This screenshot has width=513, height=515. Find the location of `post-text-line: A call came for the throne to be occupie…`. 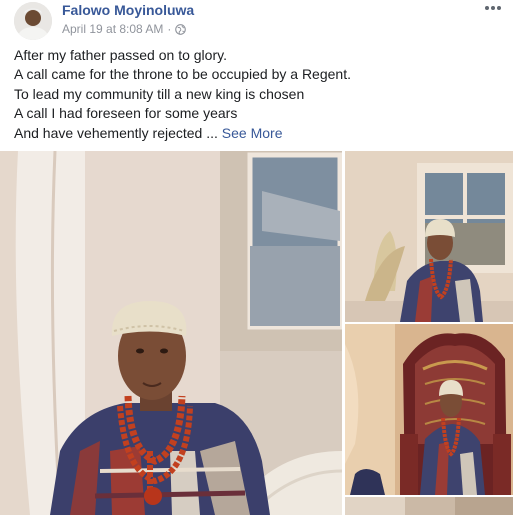

post-text-line: A call came for the throne to be occupie… is located at coordinates (182, 74).